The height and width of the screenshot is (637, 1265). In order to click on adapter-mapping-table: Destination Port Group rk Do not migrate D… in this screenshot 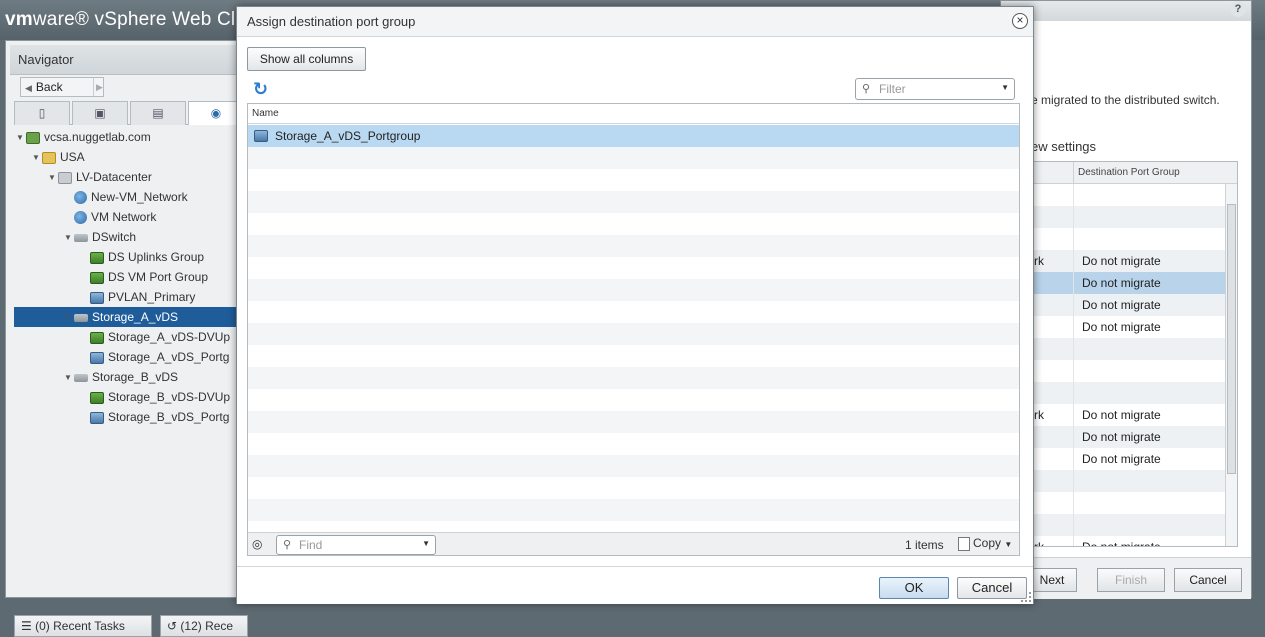, I will do `click(1134, 354)`.